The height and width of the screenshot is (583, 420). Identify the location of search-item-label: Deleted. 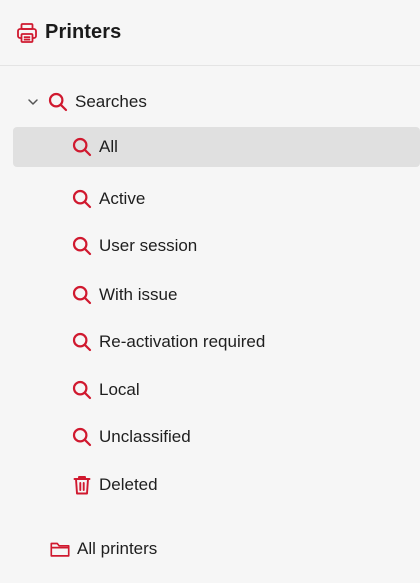
(128, 484).